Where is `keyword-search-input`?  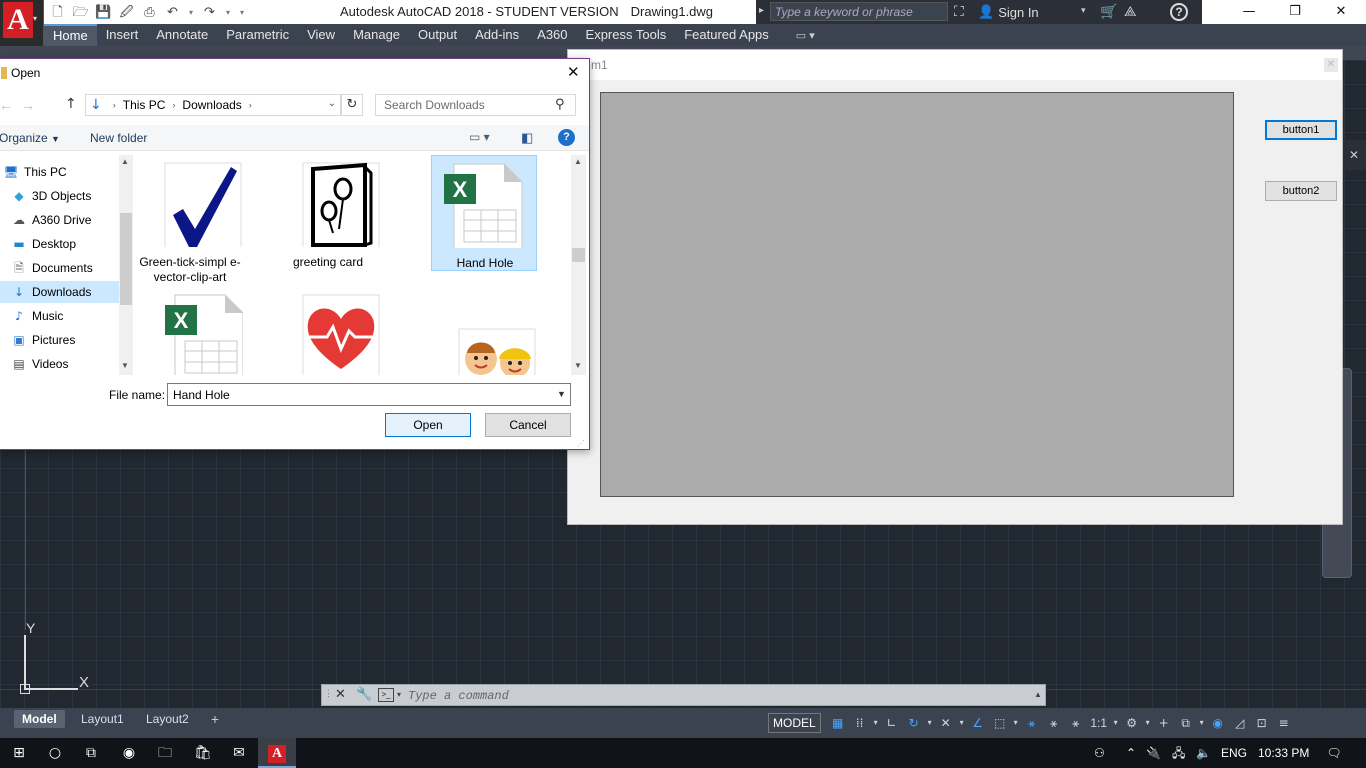 keyword-search-input is located at coordinates (859, 11).